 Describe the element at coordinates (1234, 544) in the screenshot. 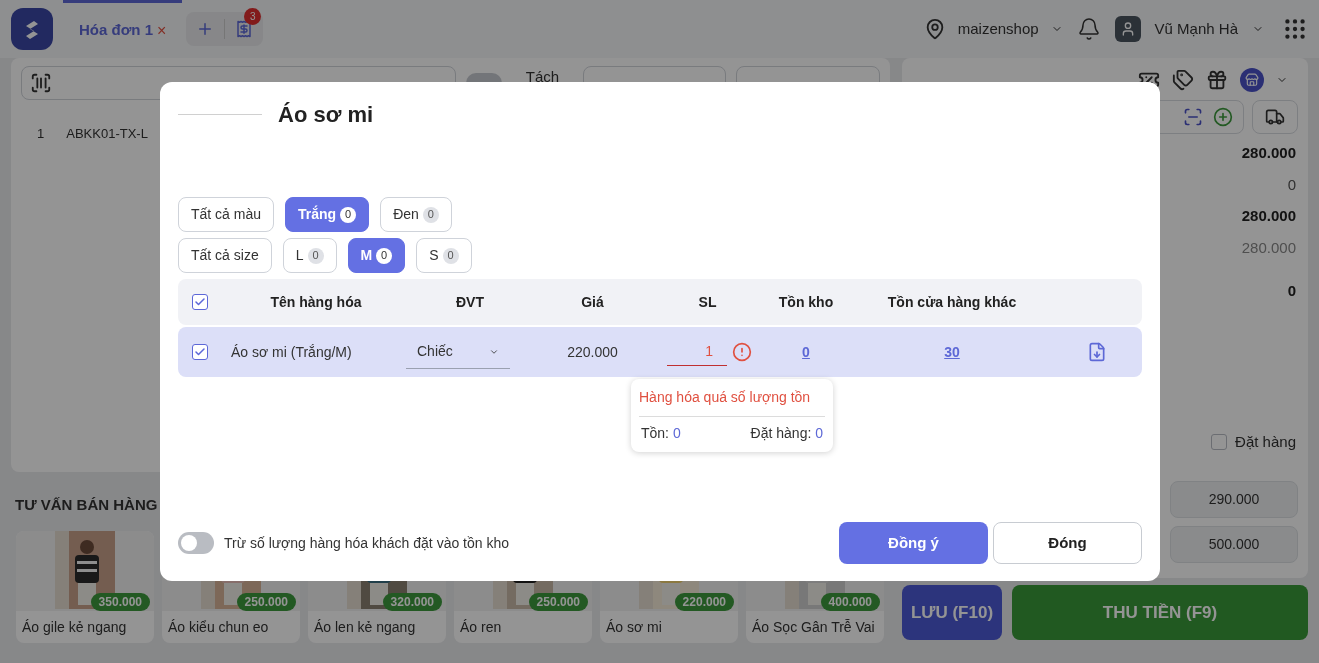

I see `amount-button: 500.000` at that location.